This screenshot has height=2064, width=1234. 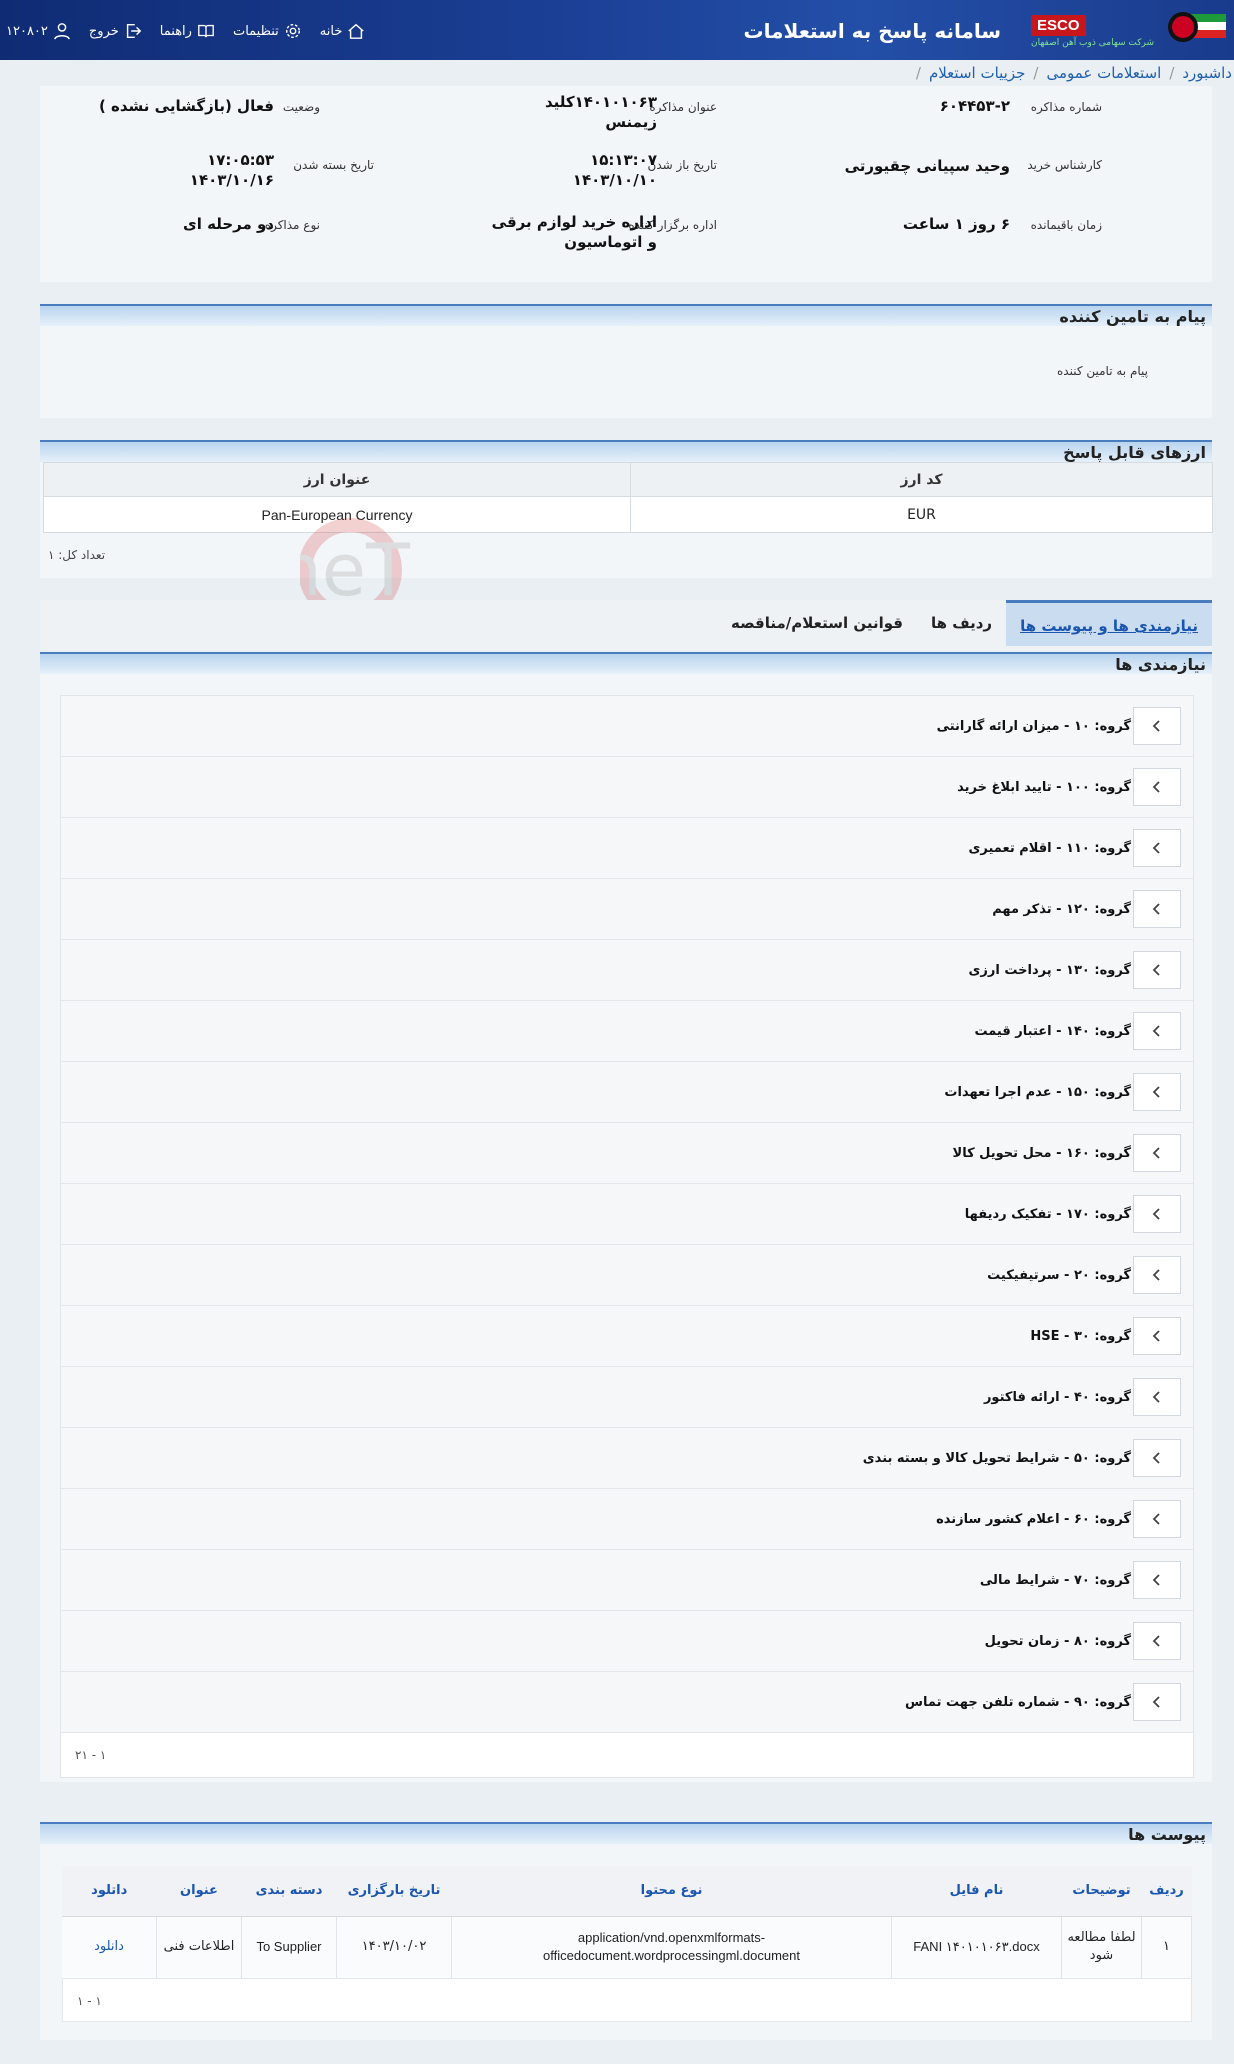 What do you see at coordinates (627, 1153) in the screenshot?
I see `list-item: گروه: ۱۶۰ - محل تحویل کالا` at bounding box center [627, 1153].